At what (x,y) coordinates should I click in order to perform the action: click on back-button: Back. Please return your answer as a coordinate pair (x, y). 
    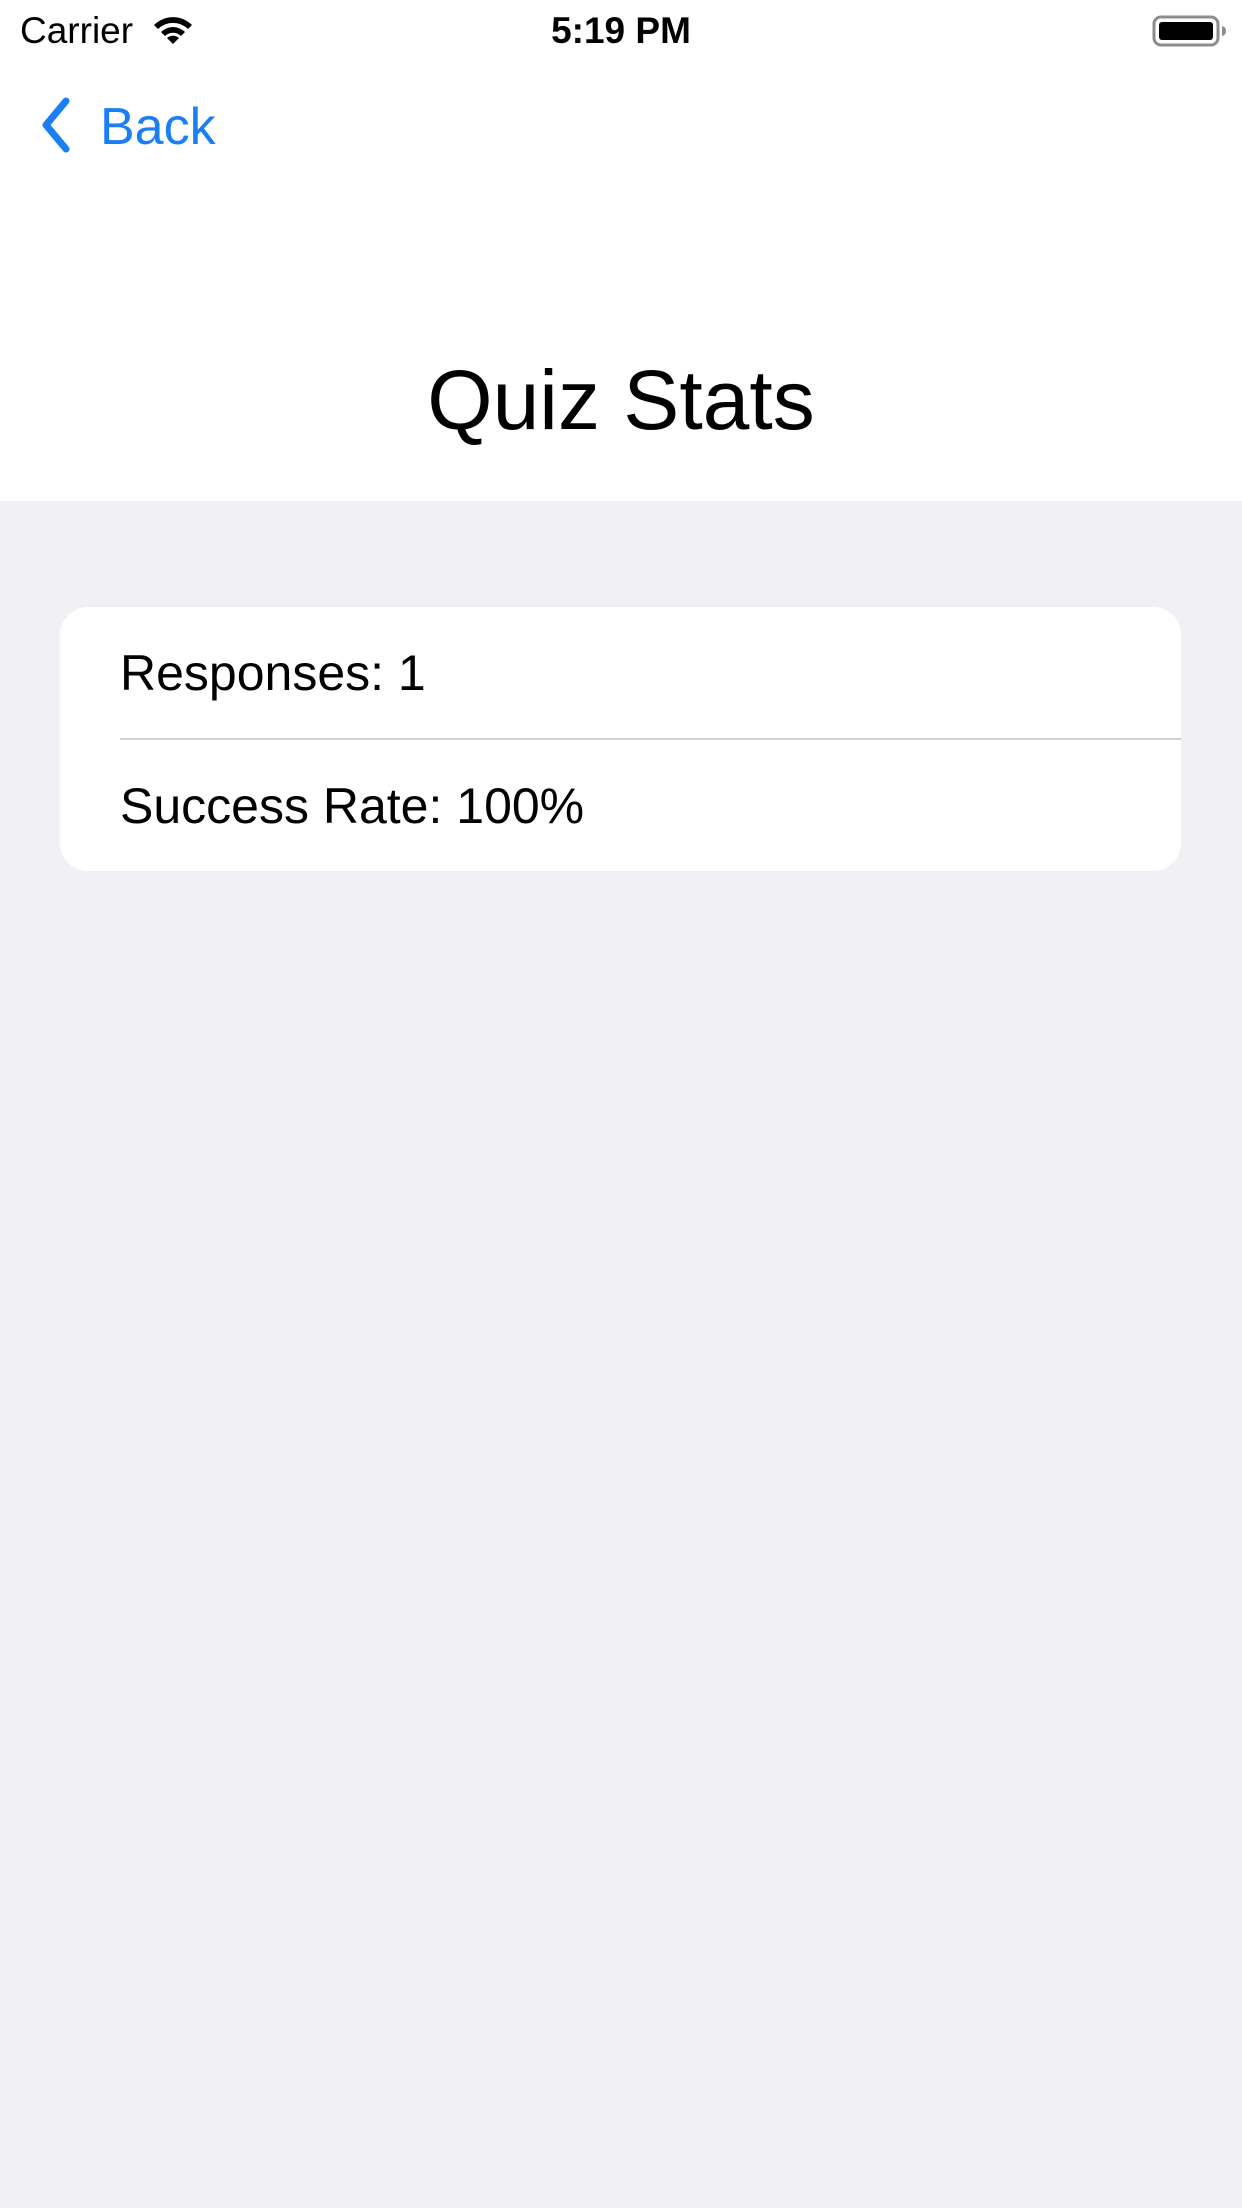
    Looking at the image, I should click on (126, 127).